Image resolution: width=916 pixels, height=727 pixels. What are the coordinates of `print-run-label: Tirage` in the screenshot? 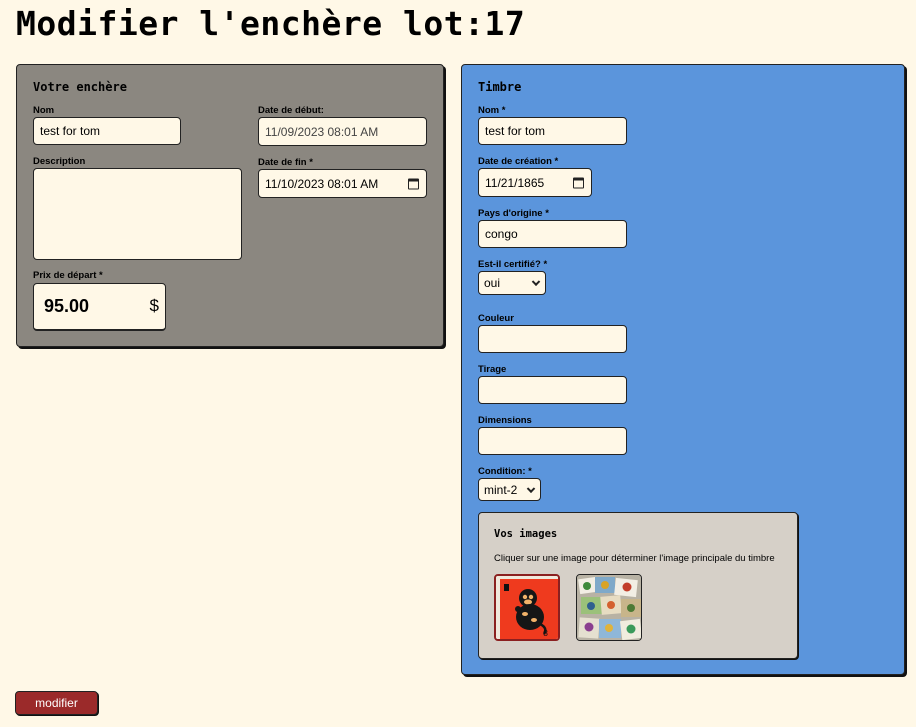 It's located at (492, 369).